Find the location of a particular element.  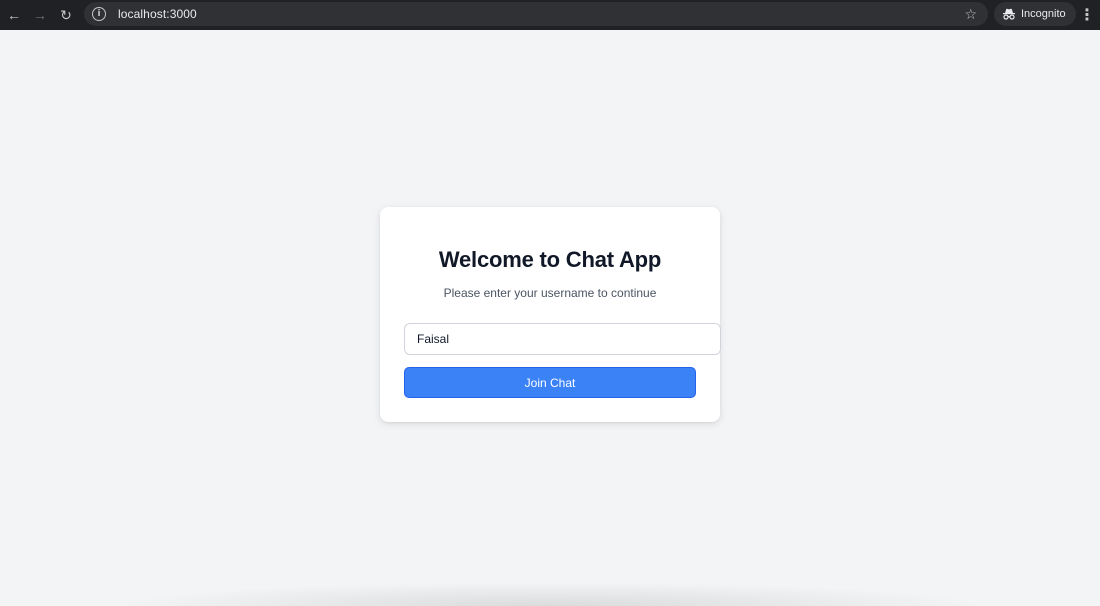

page-title: Welcome to Chat App is located at coordinates (550, 259).